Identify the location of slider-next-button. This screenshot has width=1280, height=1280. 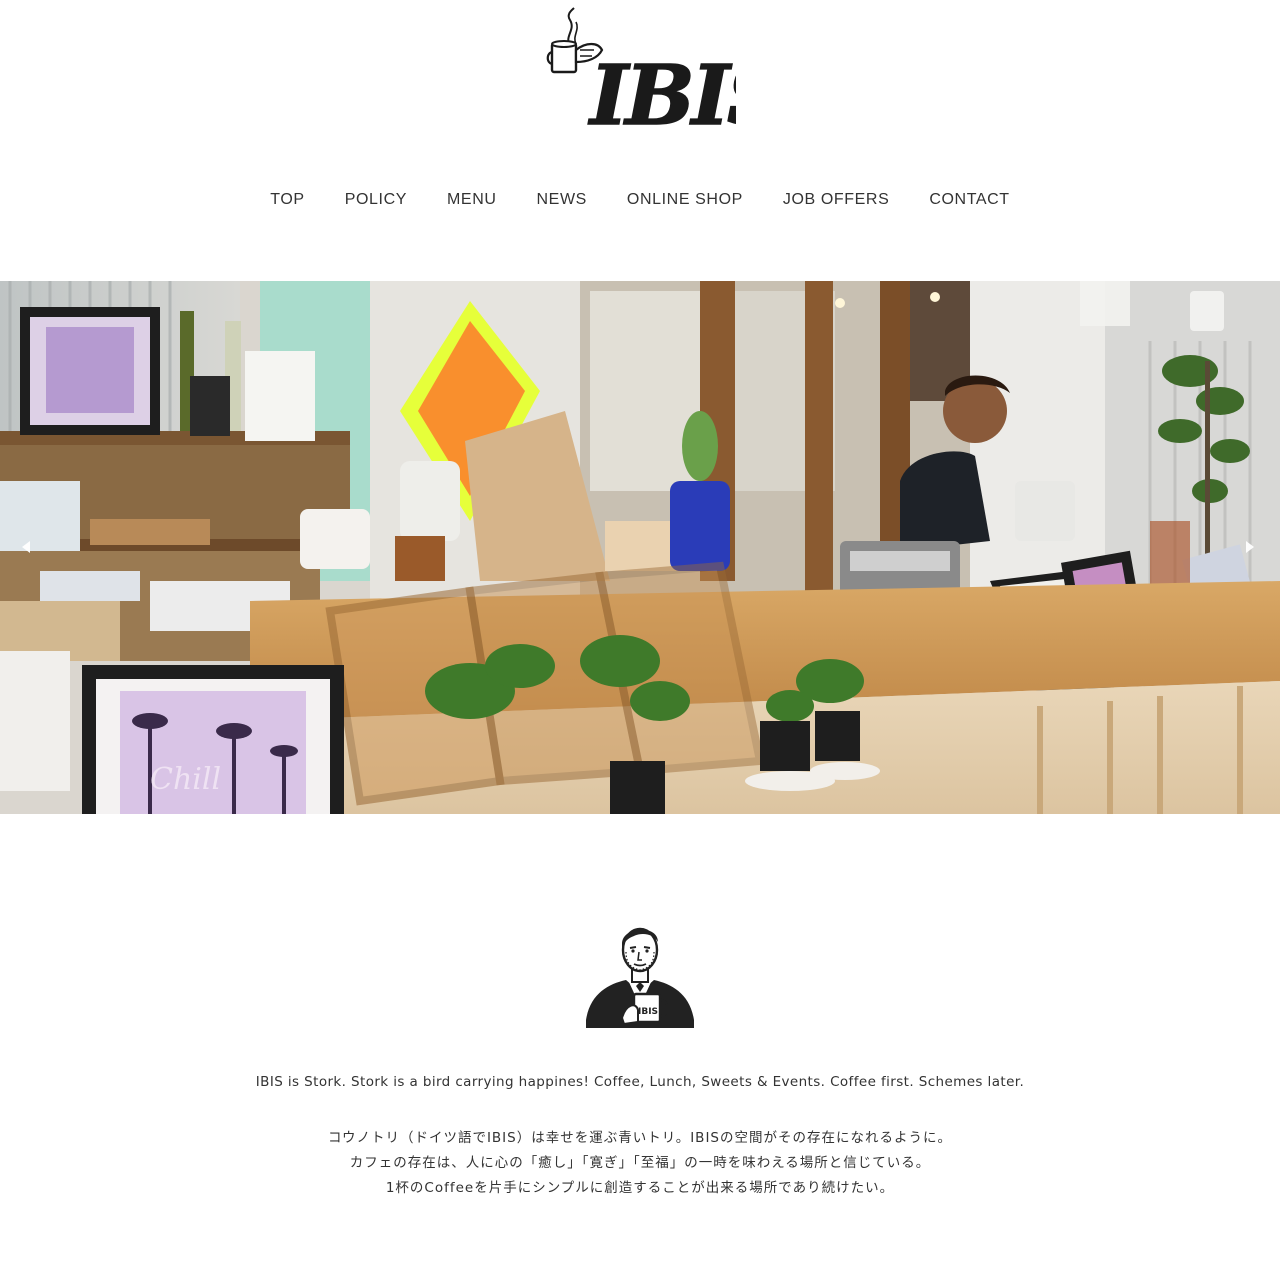
(1250, 547).